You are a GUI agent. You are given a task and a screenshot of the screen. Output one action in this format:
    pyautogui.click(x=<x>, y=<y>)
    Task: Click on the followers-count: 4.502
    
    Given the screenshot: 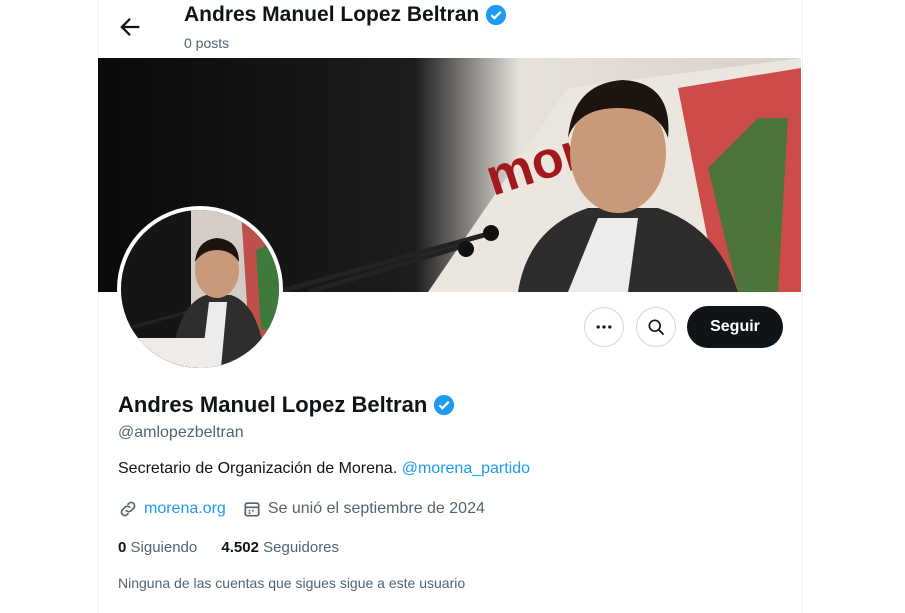 What is the action you would take?
    pyautogui.click(x=240, y=547)
    